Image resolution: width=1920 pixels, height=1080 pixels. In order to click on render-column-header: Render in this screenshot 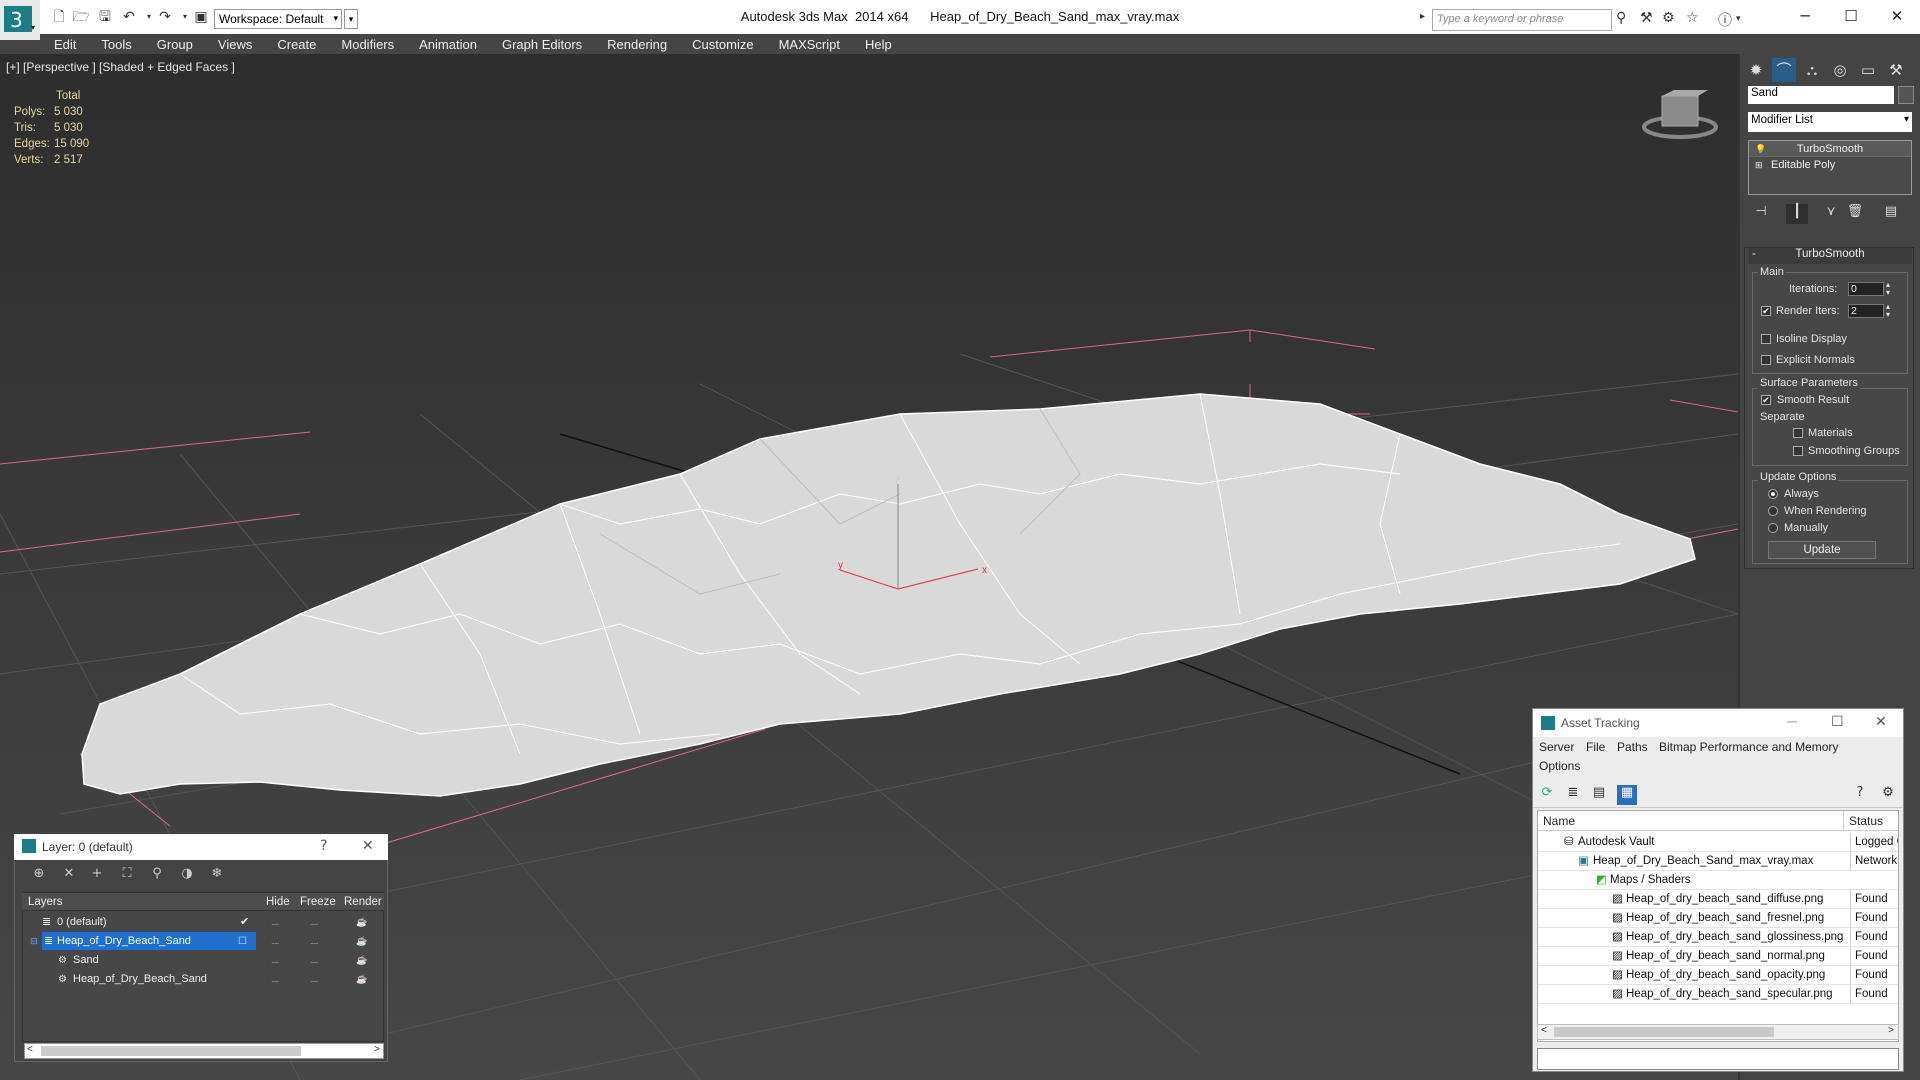, I will do `click(363, 902)`.